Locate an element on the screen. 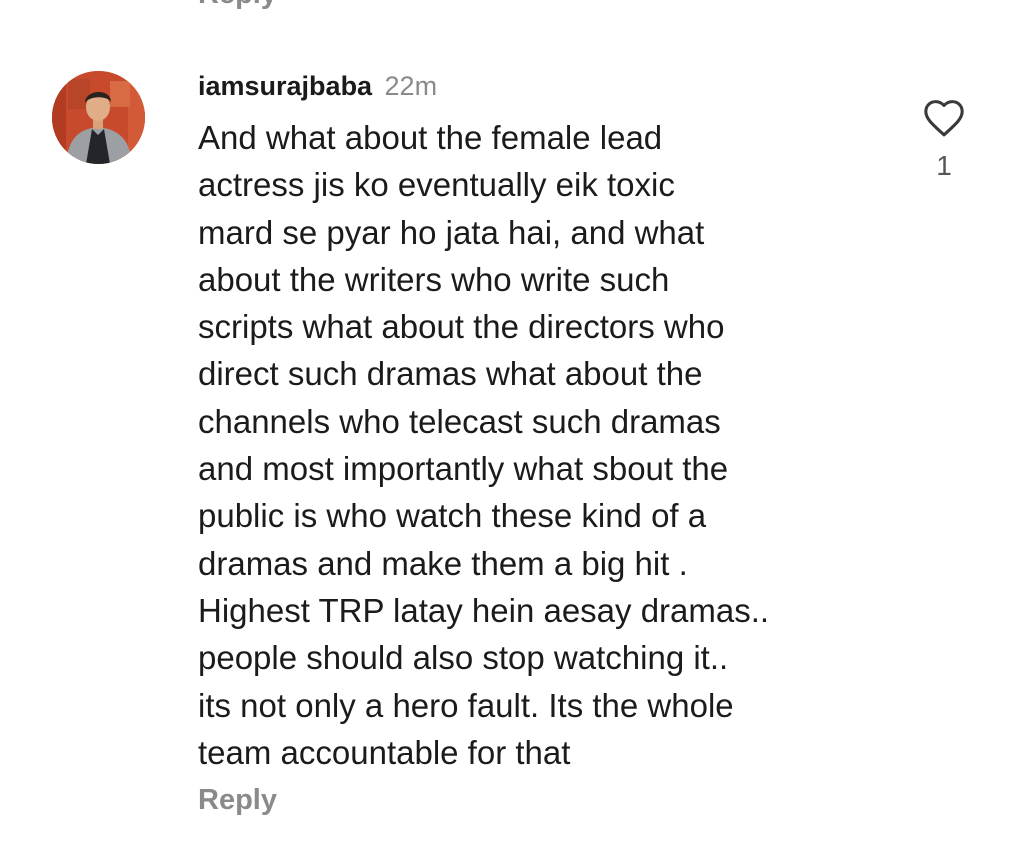 The image size is (1024, 845). avatar-photo is located at coordinates (98, 117).